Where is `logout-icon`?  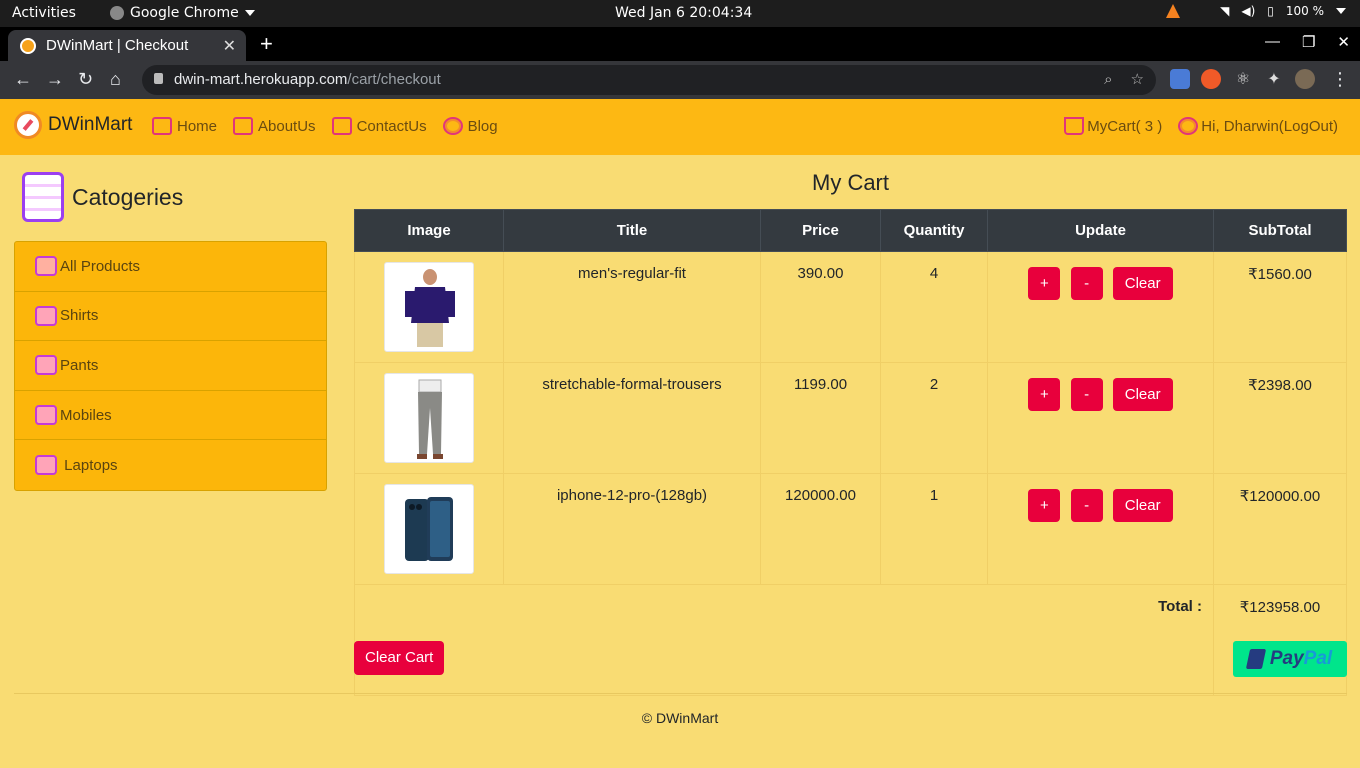 logout-icon is located at coordinates (1188, 126).